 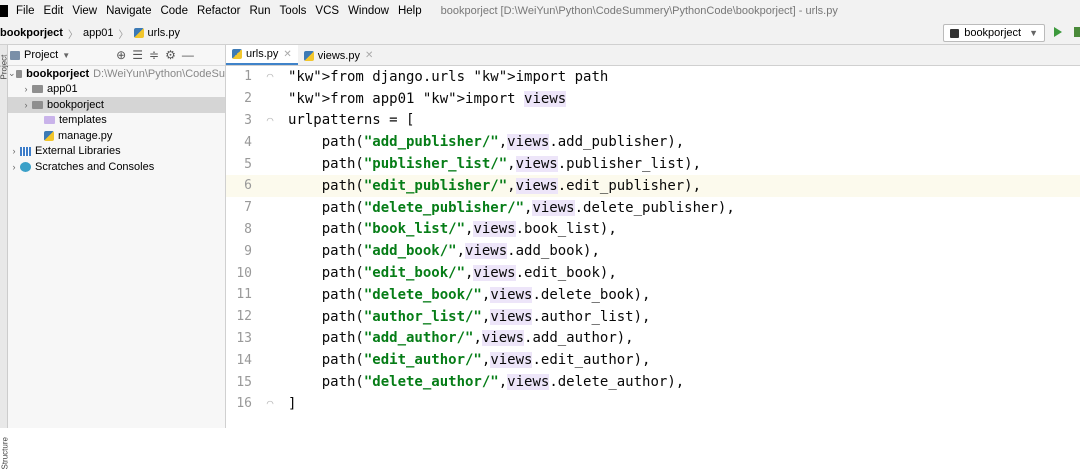 I want to click on run-configuration-select: bookporject ▼, so click(x=994, y=33).